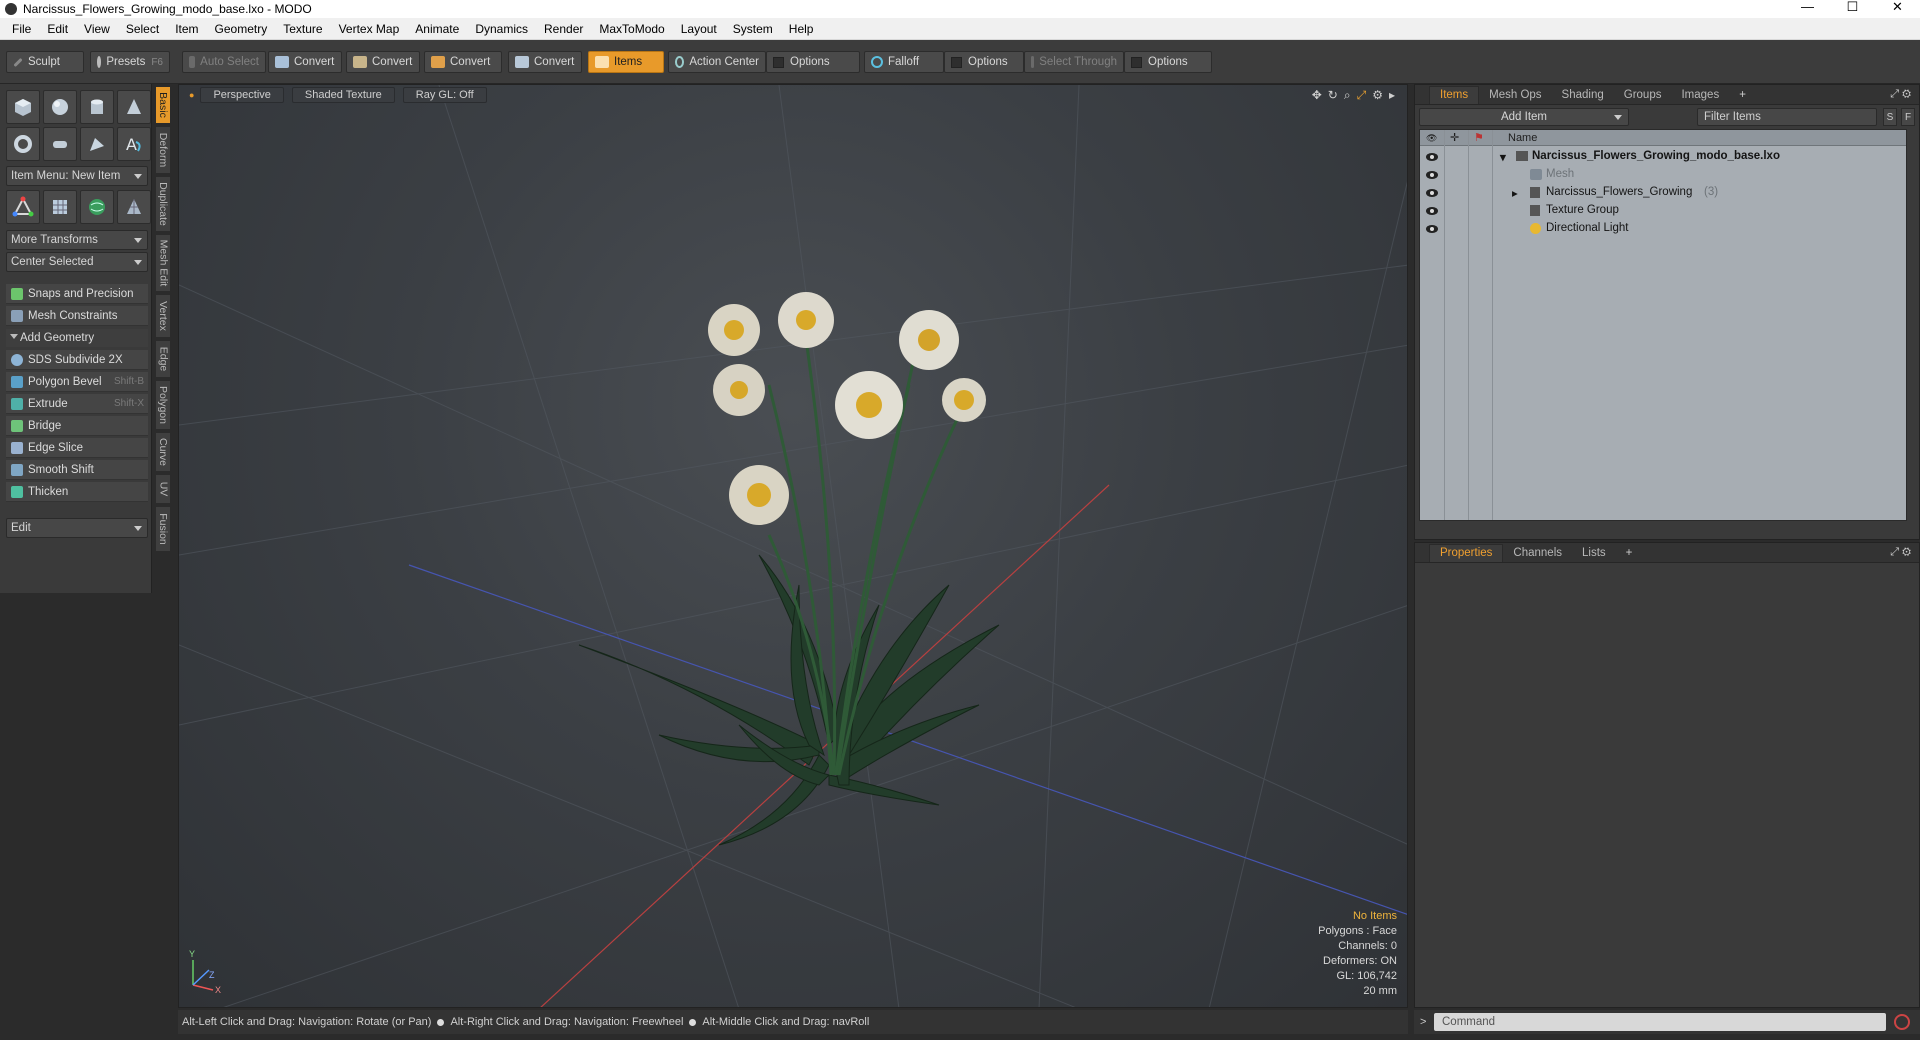 This screenshot has height=1040, width=1920. I want to click on menu-geometry: Geometry, so click(241, 29).